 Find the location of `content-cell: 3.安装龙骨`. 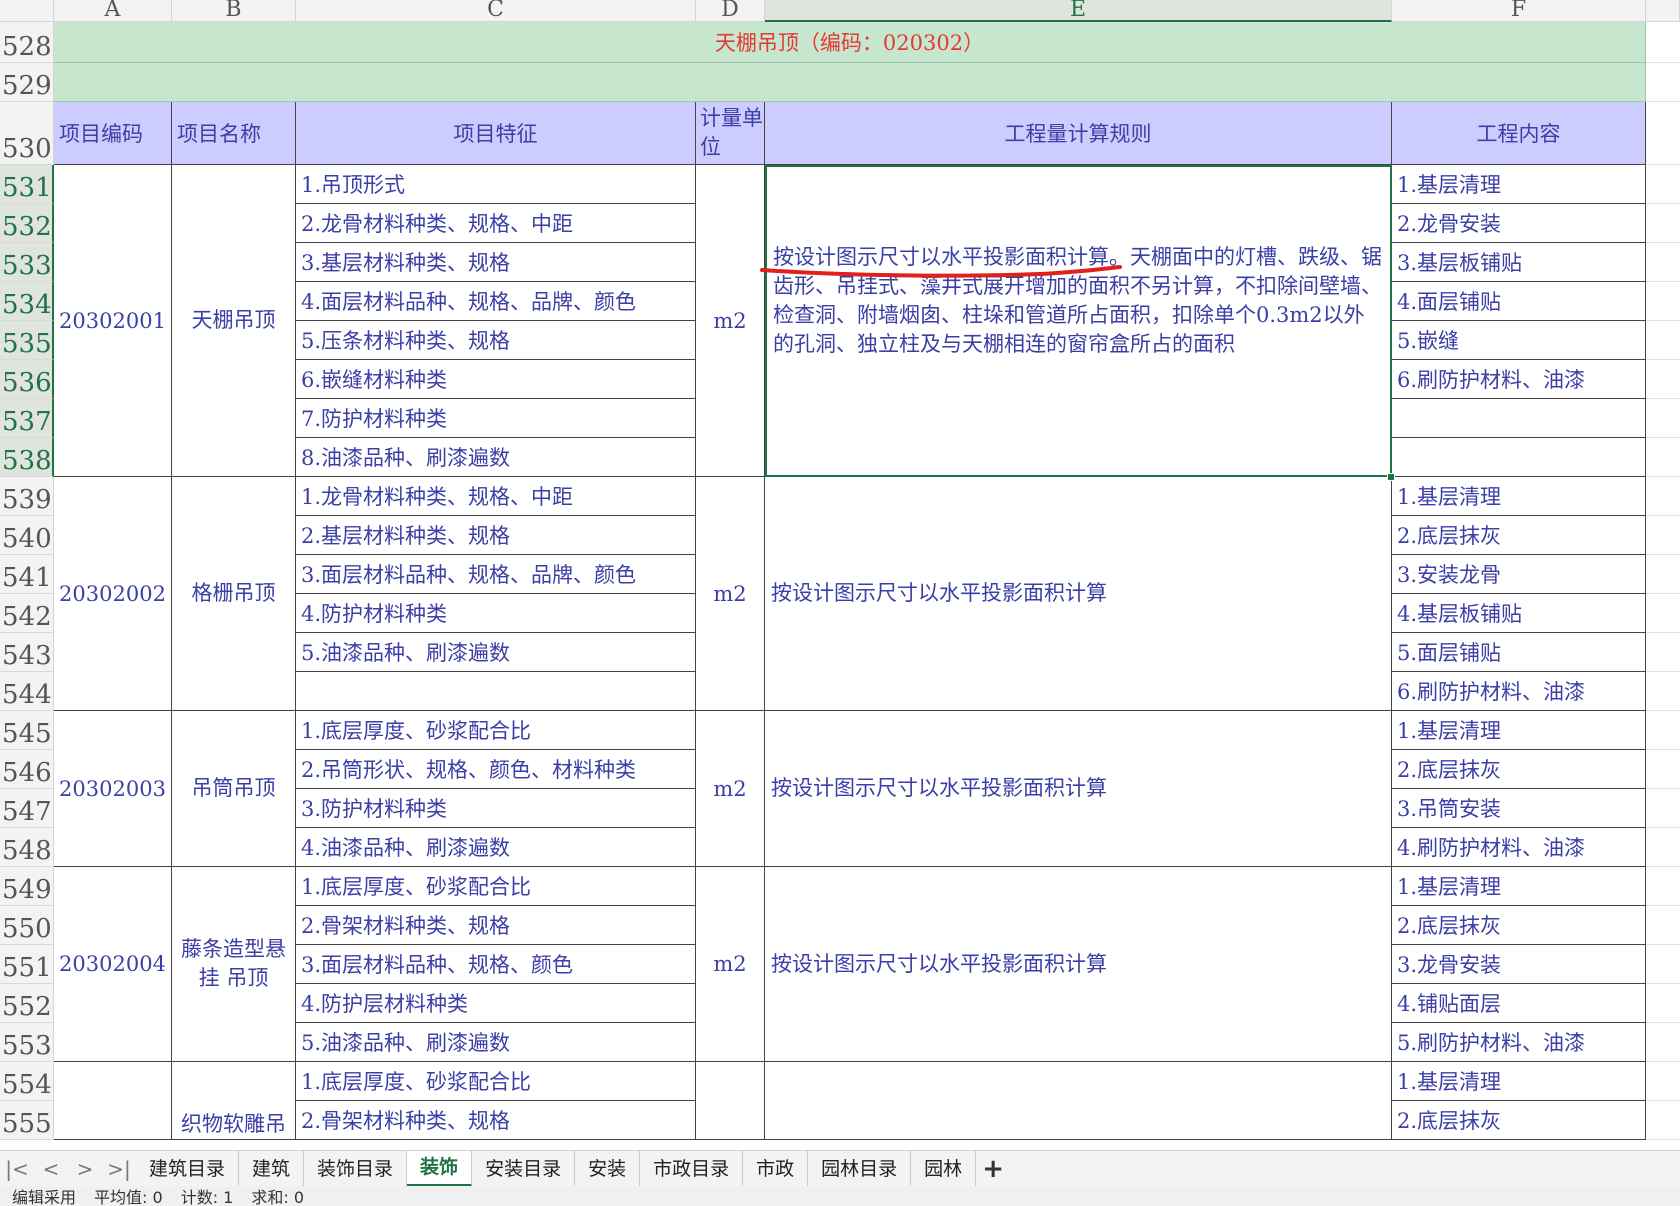

content-cell: 3.安装龙骨 is located at coordinates (1519, 574).